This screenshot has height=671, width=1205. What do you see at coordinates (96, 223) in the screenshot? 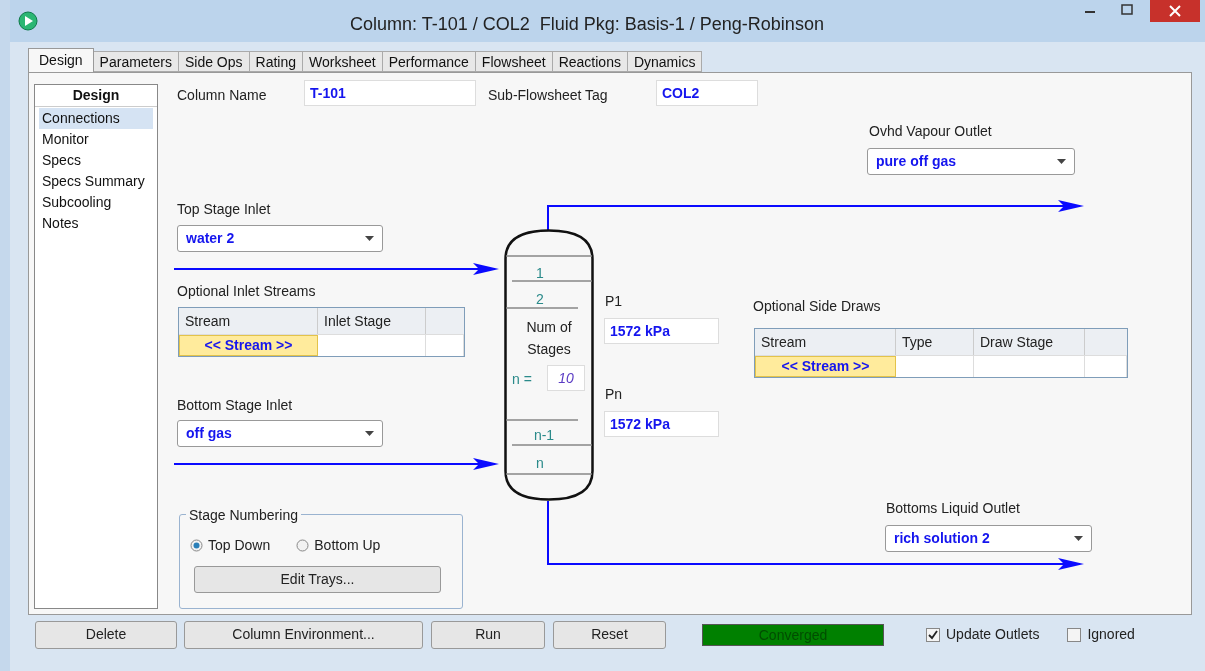
I see `sidebar-item: Notes` at bounding box center [96, 223].